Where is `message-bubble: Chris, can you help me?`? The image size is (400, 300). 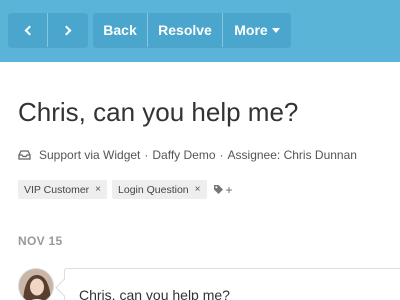 message-bubble: Chris, can you help me? is located at coordinates (232, 284).